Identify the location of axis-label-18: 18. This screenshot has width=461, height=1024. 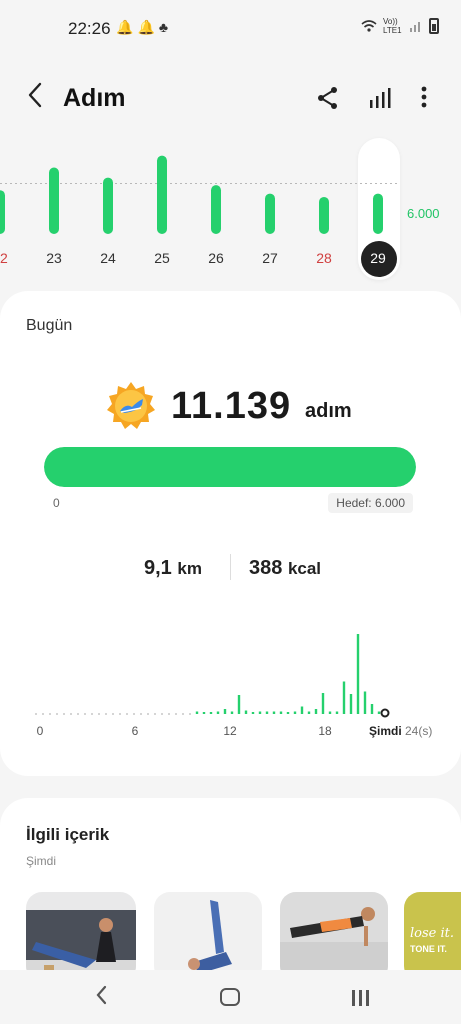
(325, 731).